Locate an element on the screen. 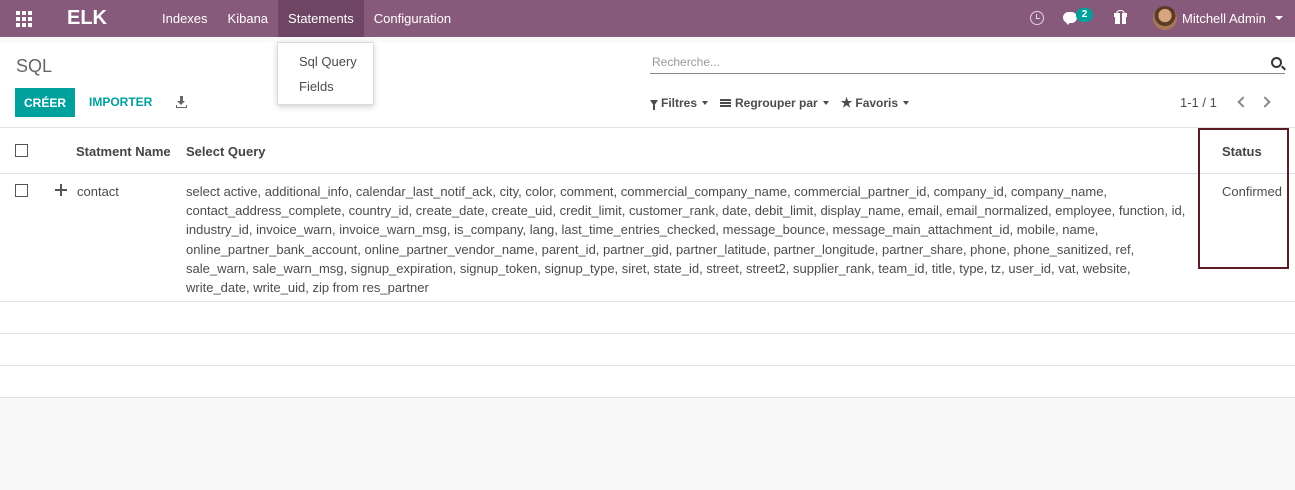  search-bar is located at coordinates (967, 64).